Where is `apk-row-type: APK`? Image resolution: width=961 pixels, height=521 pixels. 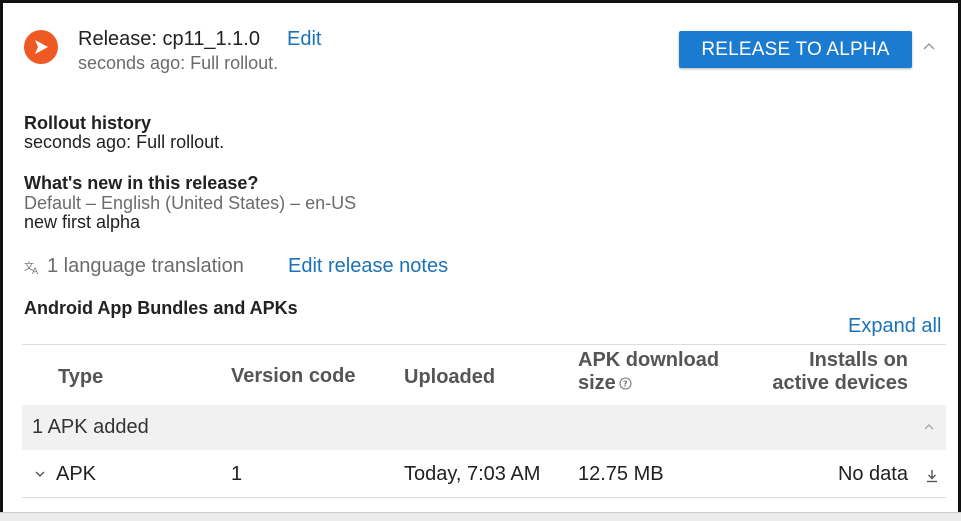
apk-row-type: APK is located at coordinates (76, 474).